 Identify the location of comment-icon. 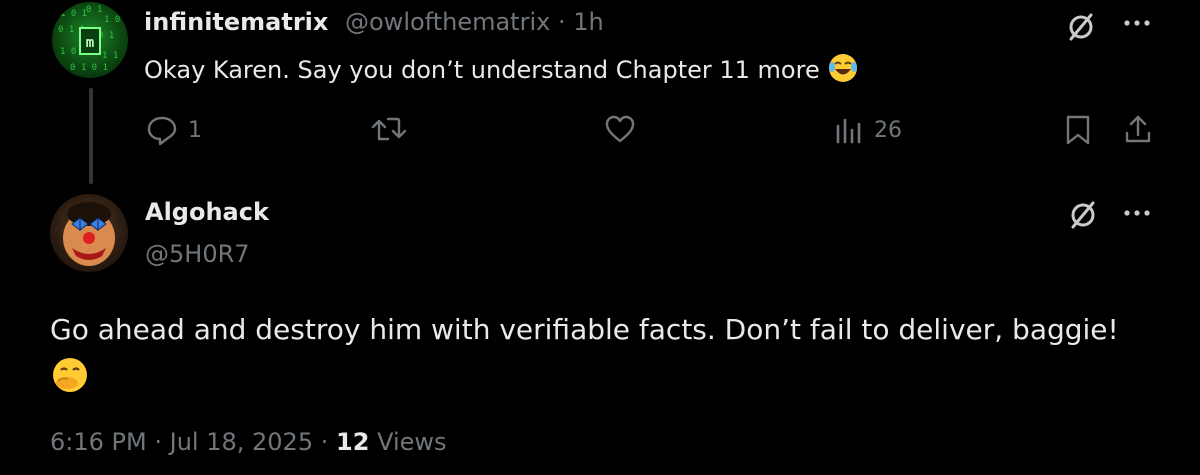
(162, 131).